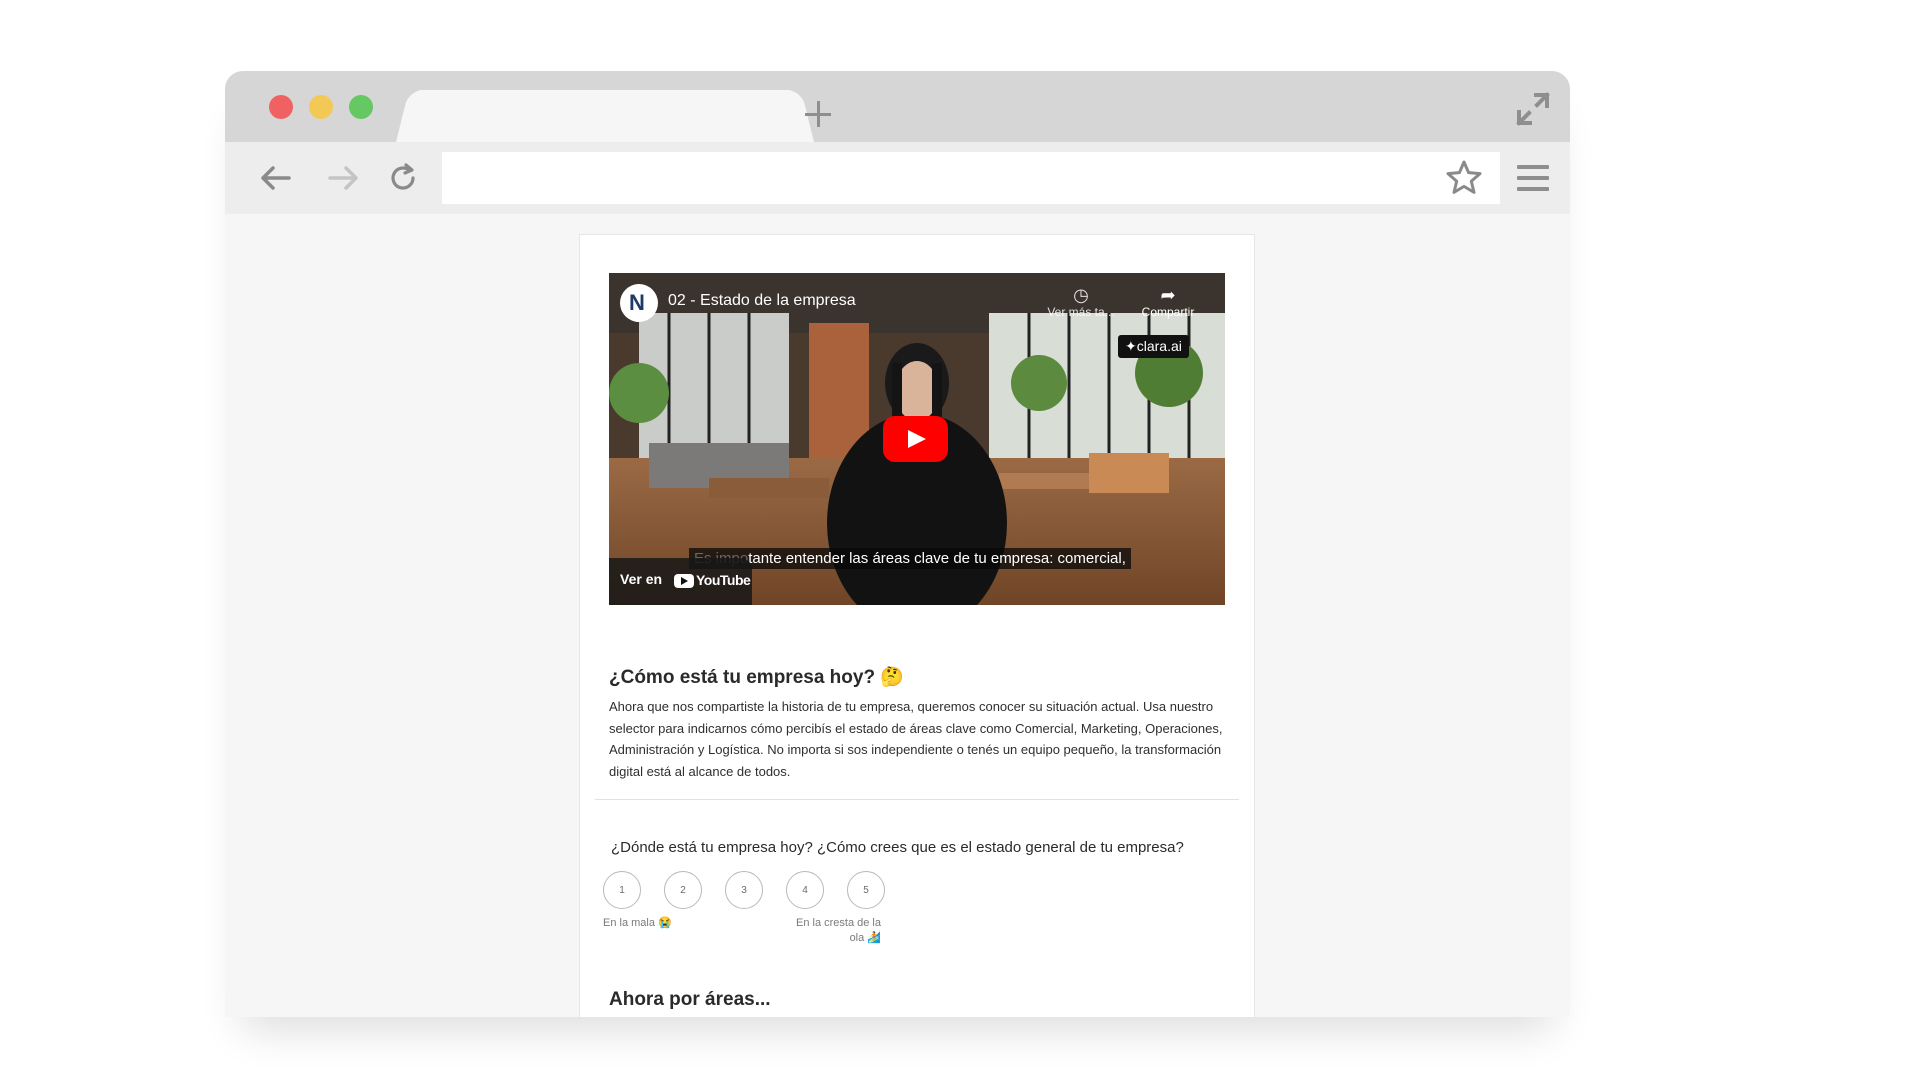  I want to click on video-title: 02 - Estado de la empresa, so click(762, 301).